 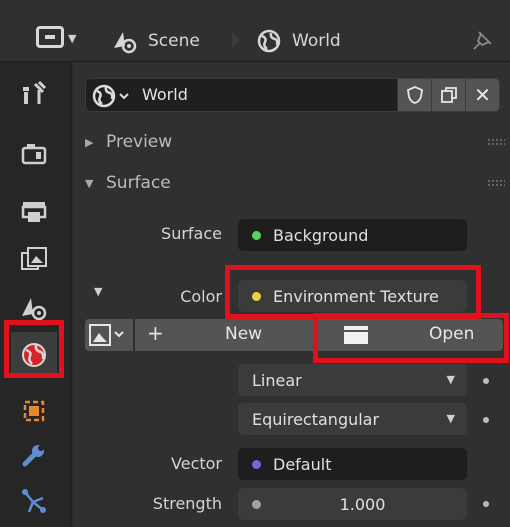 What do you see at coordinates (89, 183) in the screenshot?
I see `collapse-arrow-icon: ▼` at bounding box center [89, 183].